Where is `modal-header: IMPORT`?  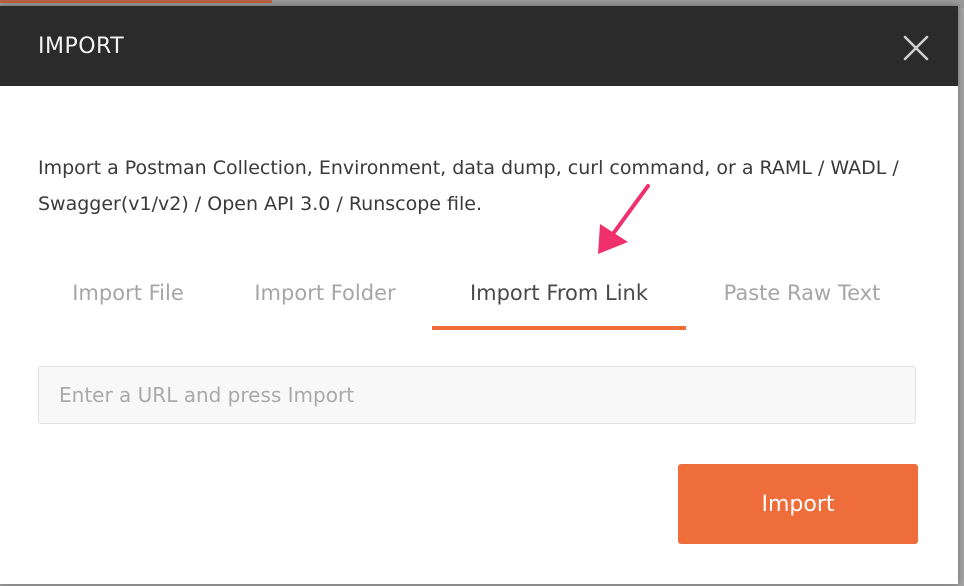
modal-header: IMPORT is located at coordinates (479, 46).